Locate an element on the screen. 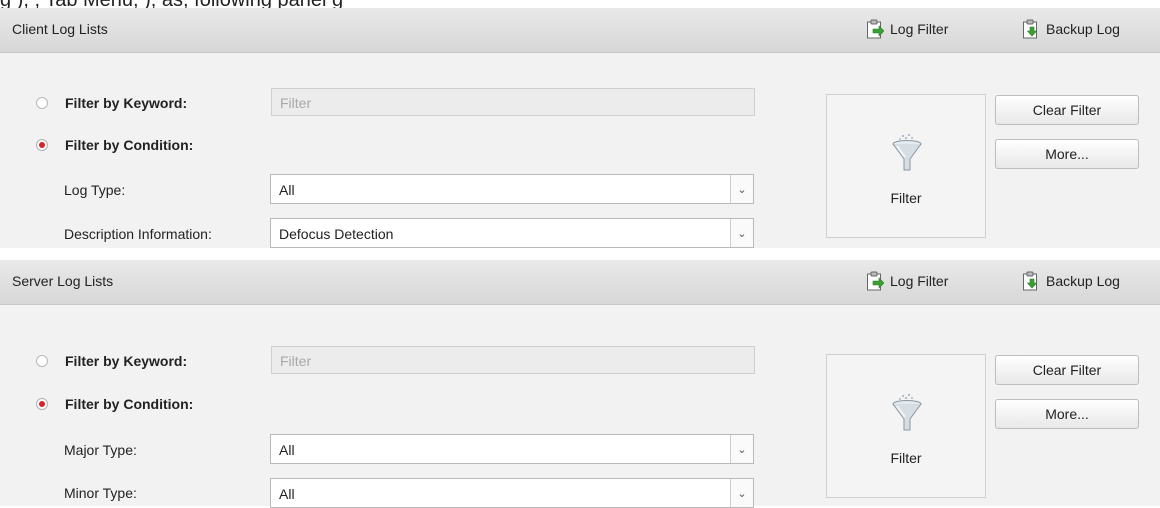 This screenshot has width=1160, height=508. log-type-value: All is located at coordinates (287, 190).